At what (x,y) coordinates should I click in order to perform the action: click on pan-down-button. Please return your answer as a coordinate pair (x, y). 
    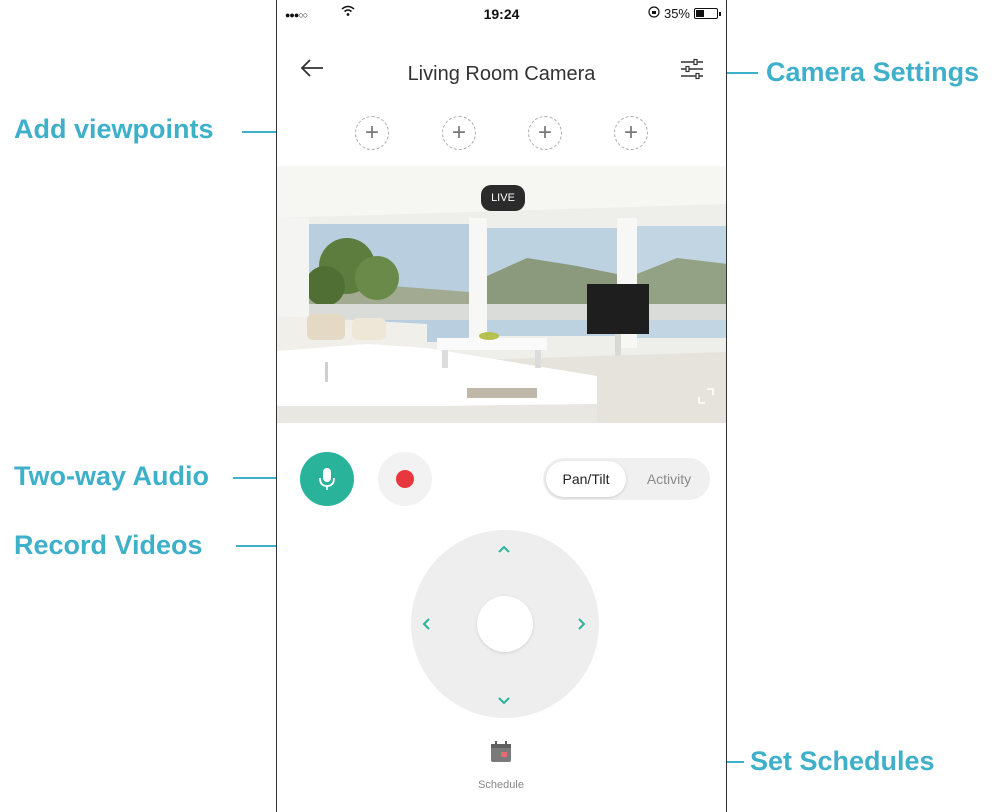
    Looking at the image, I should click on (504, 702).